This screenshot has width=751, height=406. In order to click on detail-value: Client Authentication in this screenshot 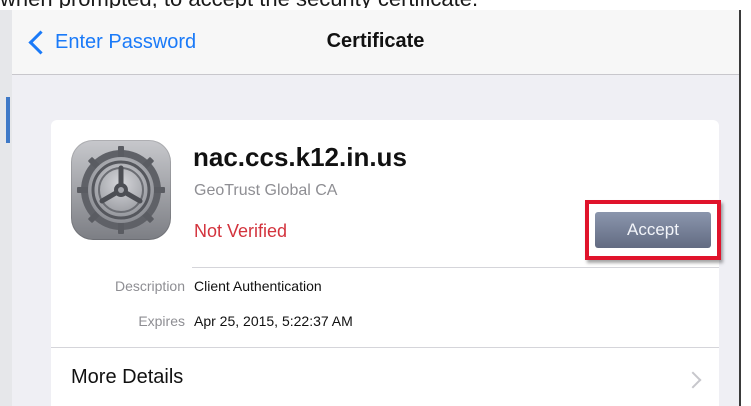, I will do `click(258, 286)`.